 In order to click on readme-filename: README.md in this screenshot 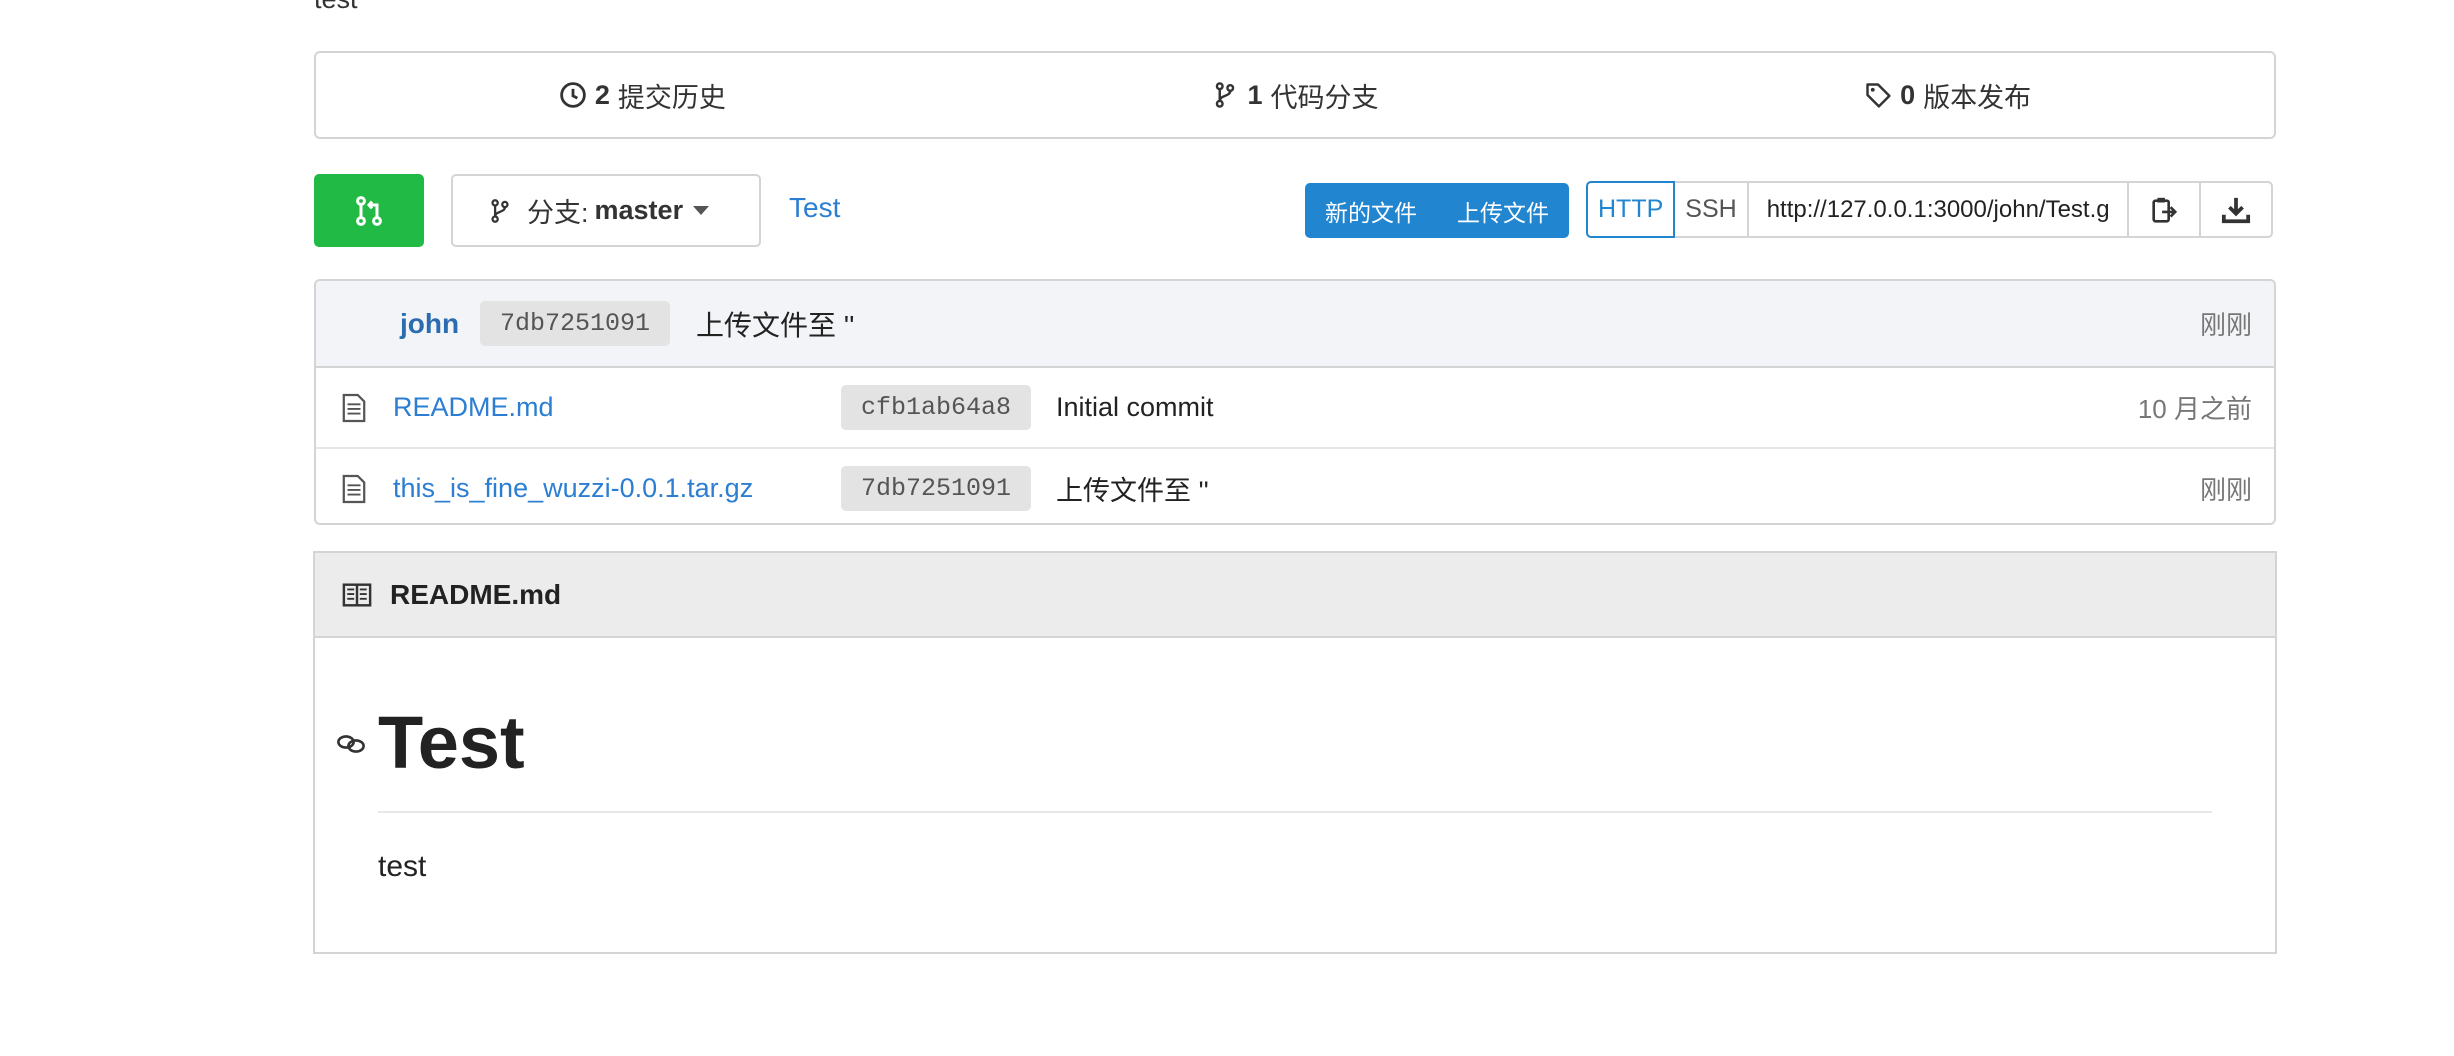, I will do `click(476, 594)`.